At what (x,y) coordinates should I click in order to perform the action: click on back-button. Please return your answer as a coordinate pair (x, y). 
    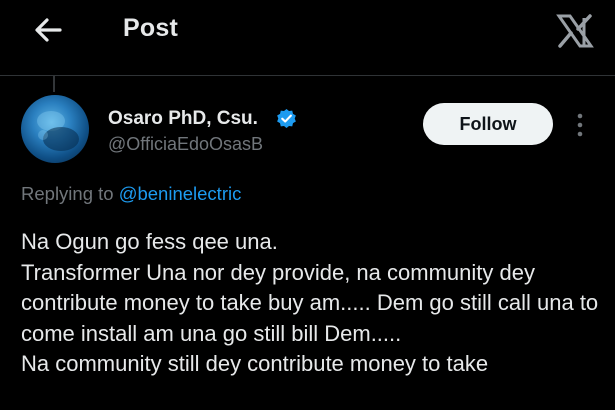
    Looking at the image, I should click on (48, 30).